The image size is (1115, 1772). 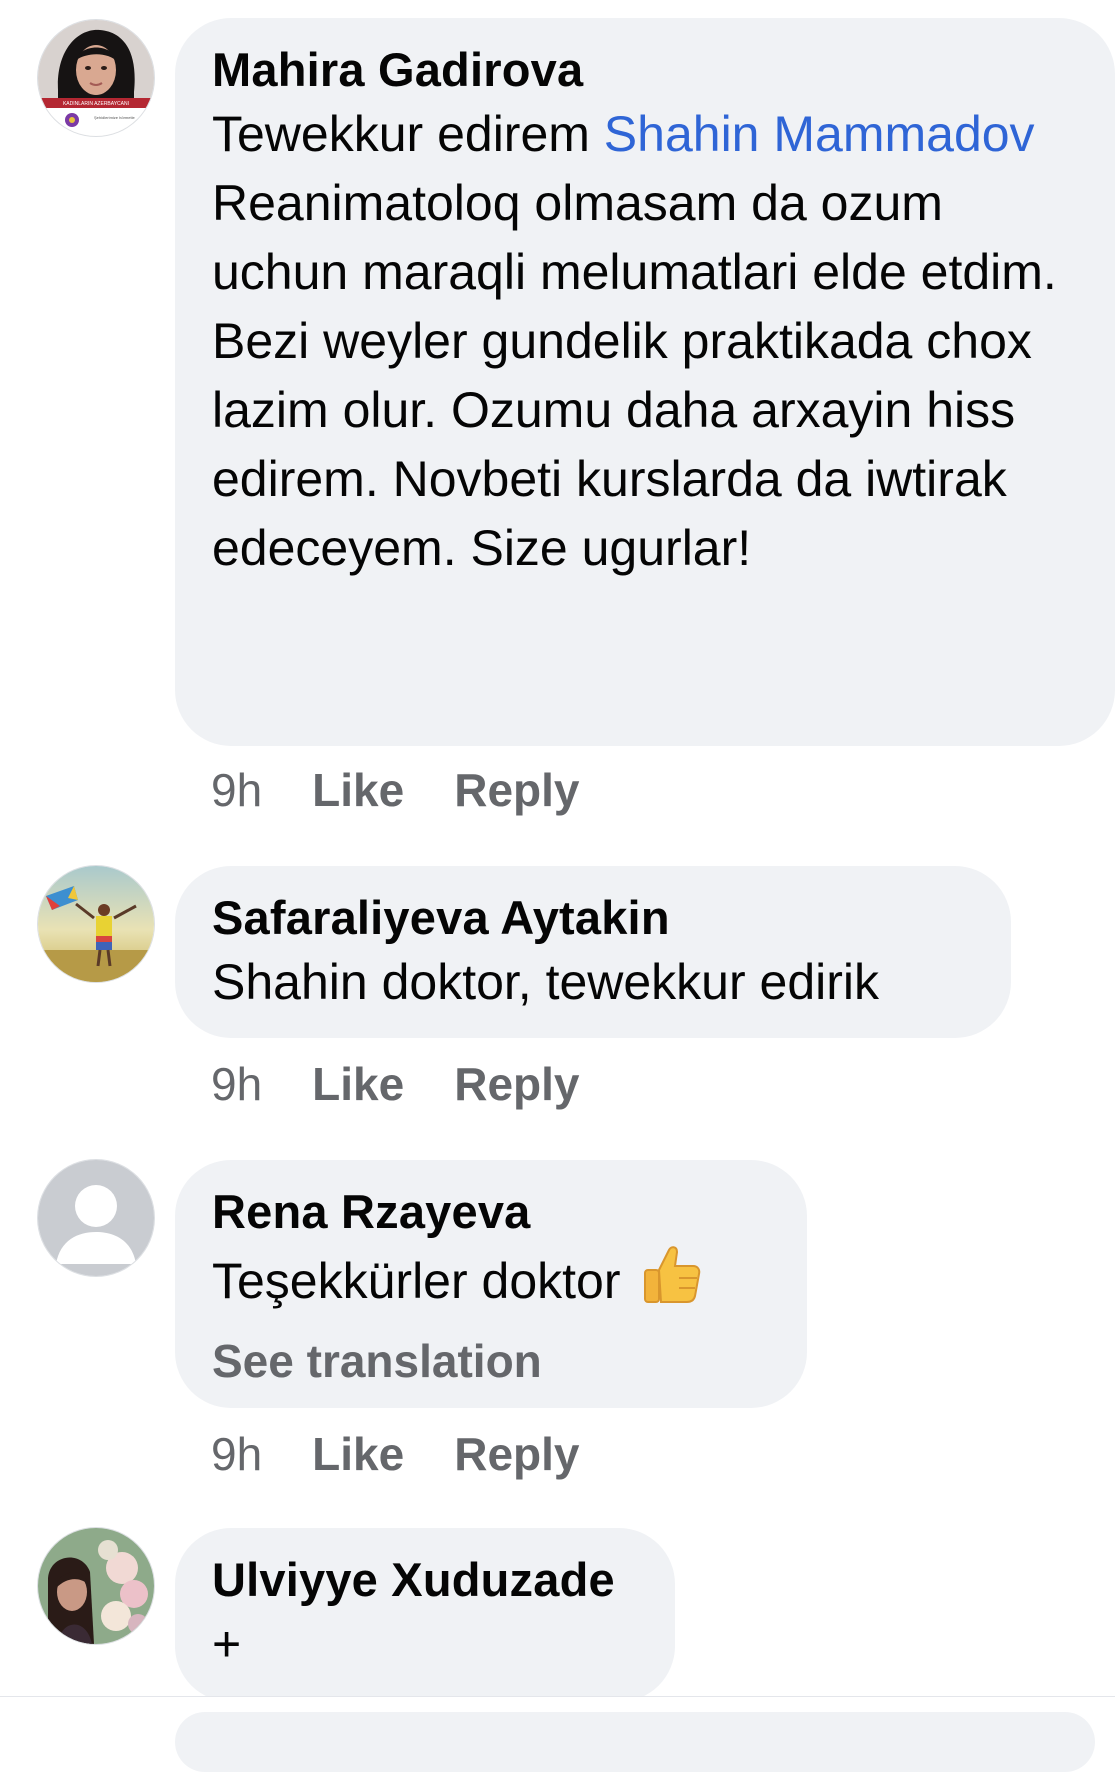 What do you see at coordinates (671, 1283) in the screenshot?
I see `thumbs-up-icon` at bounding box center [671, 1283].